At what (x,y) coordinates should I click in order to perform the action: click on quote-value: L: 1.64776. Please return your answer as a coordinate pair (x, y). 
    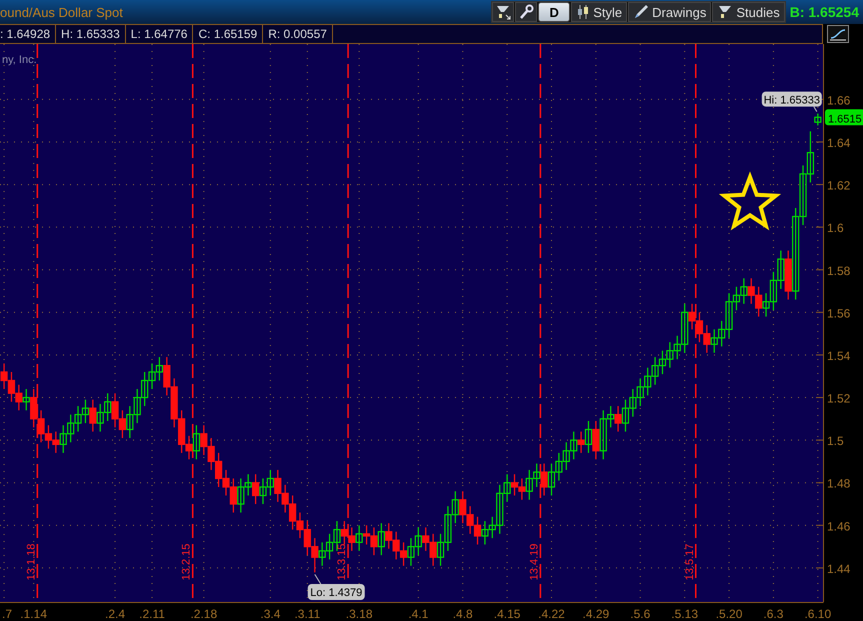
    Looking at the image, I should click on (160, 34).